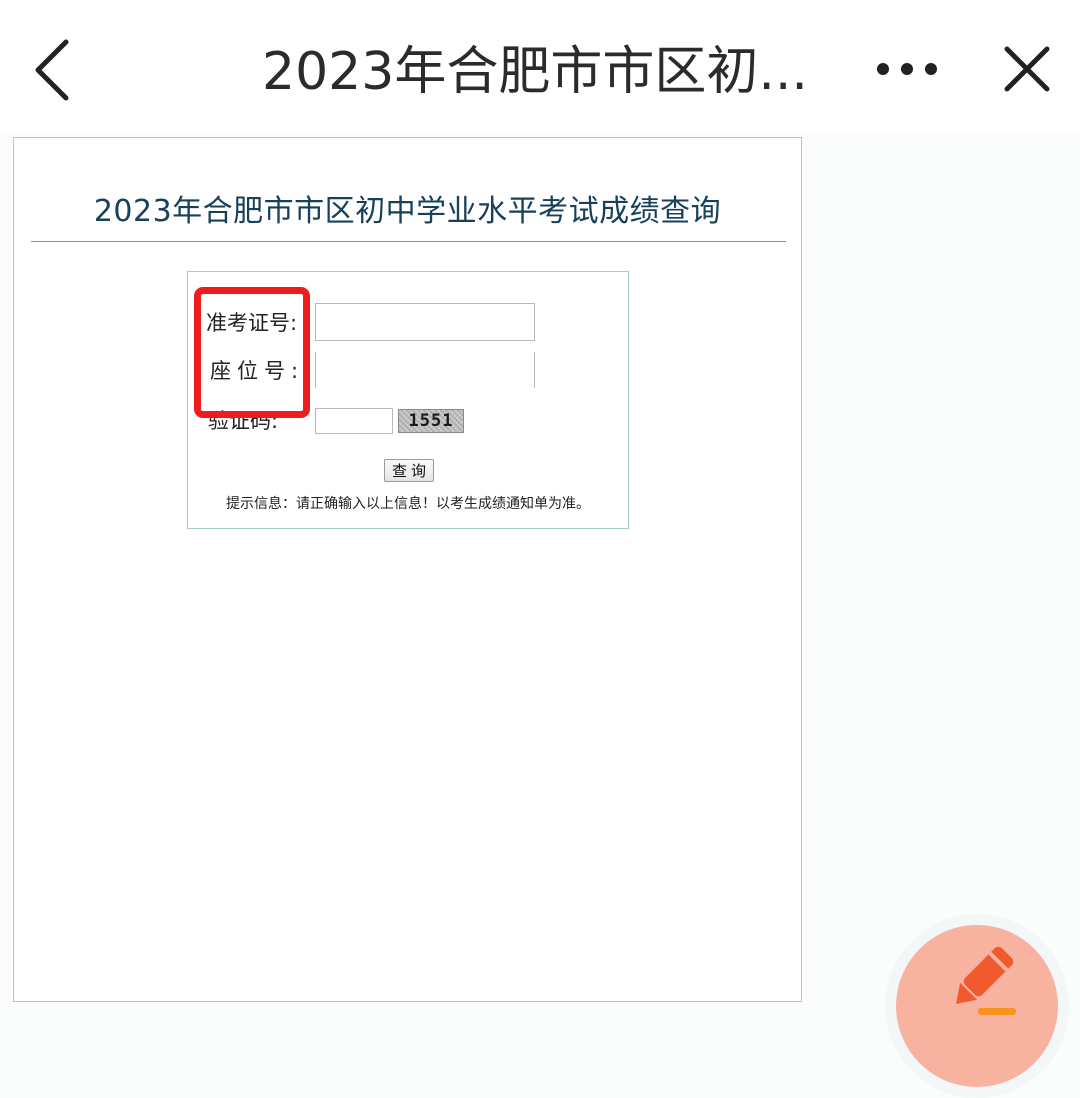 Image resolution: width=1080 pixels, height=1098 pixels. Describe the element at coordinates (408, 504) in the screenshot. I see `hint-text: 提示信息：请正确输入以上信息！以考生成绩通知单为准。` at that location.